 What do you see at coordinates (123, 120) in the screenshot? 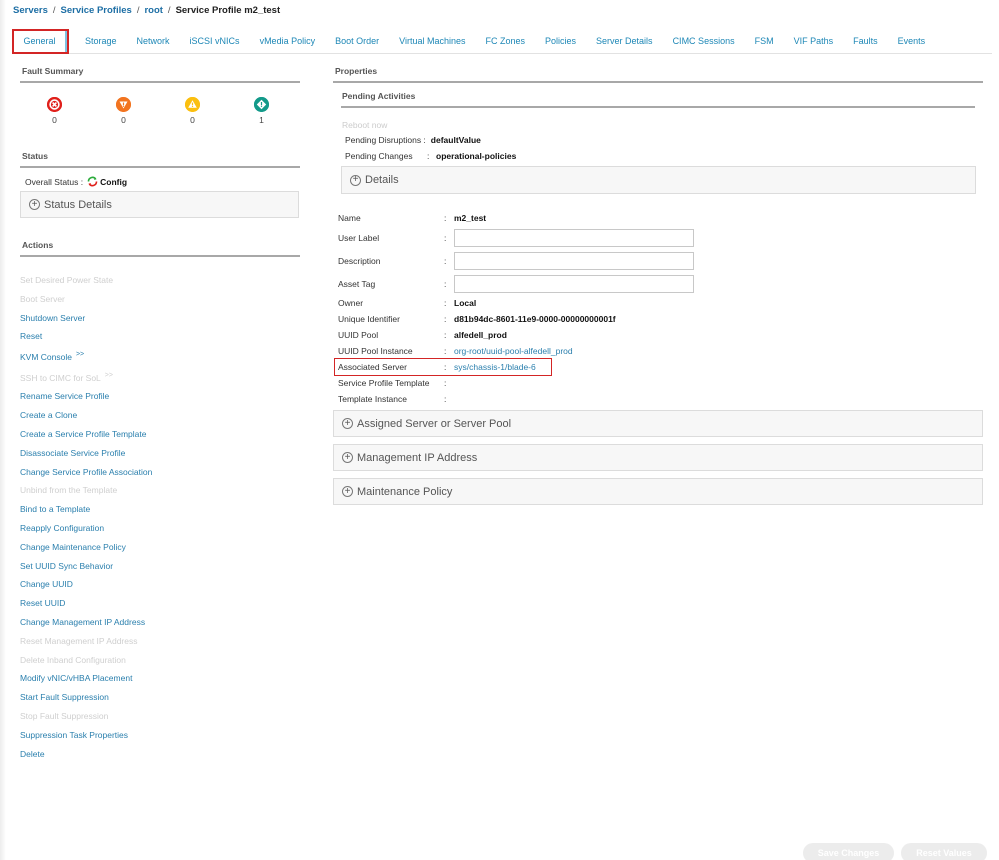
I see `fault-major-count: 0` at bounding box center [123, 120].